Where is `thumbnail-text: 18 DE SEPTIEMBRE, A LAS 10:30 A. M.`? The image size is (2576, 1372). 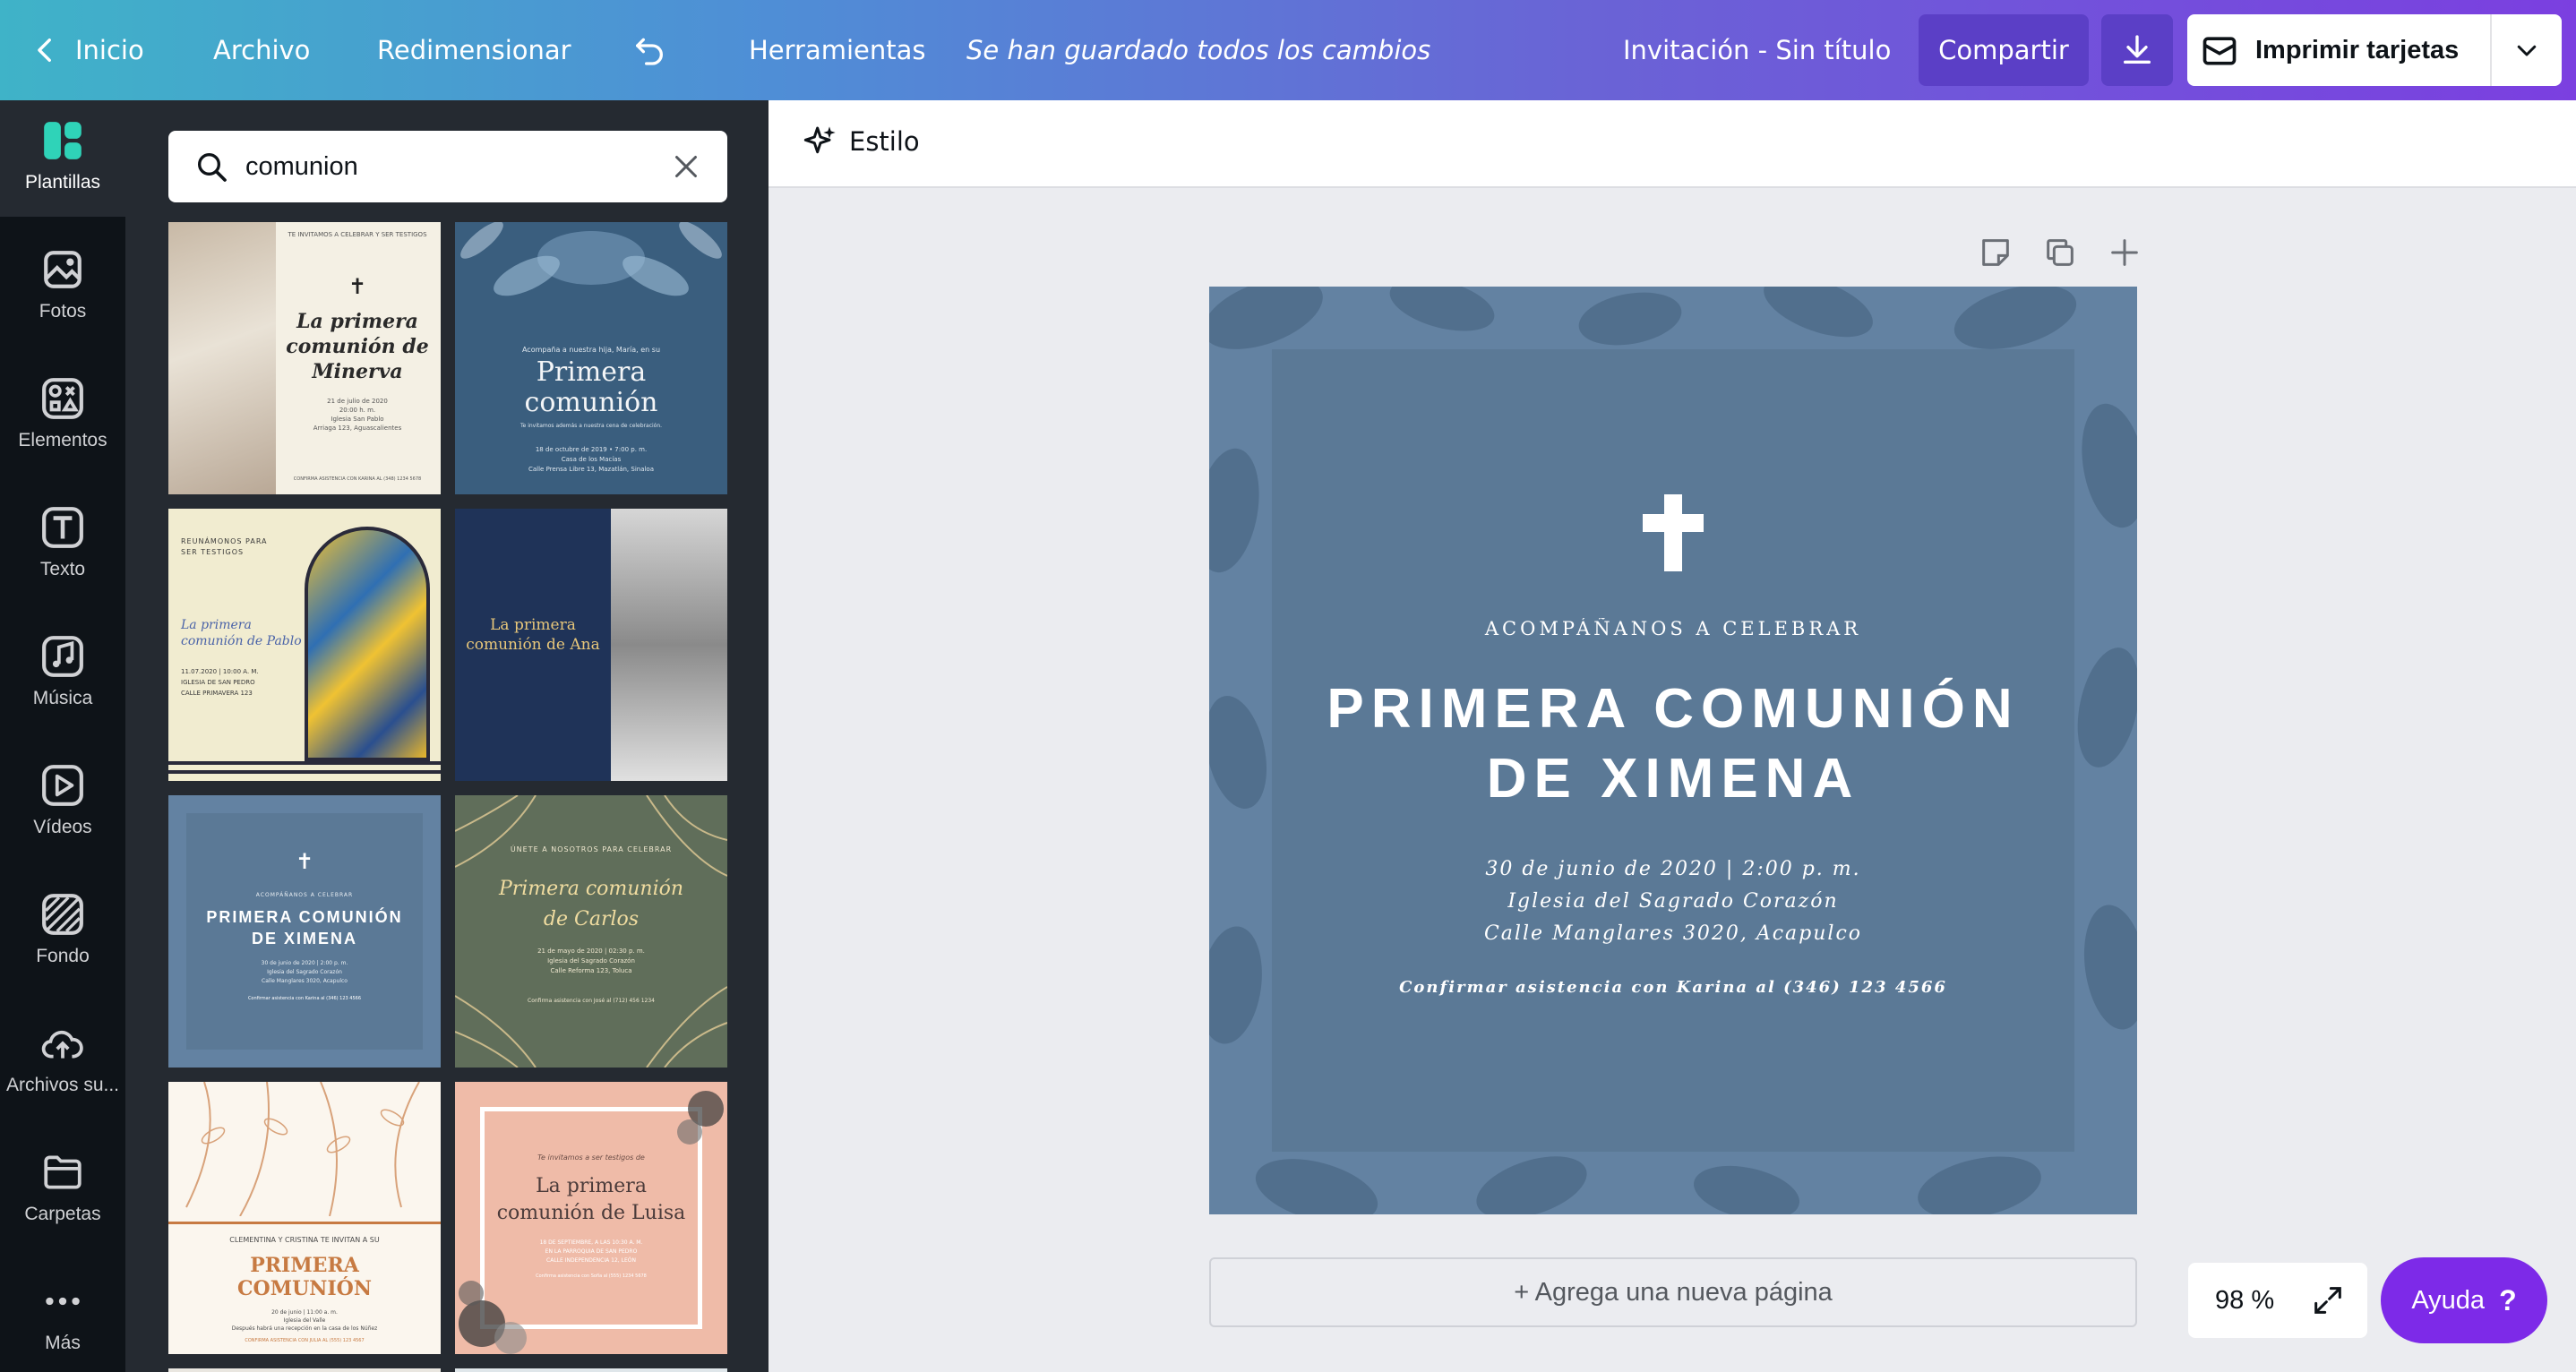
thumbnail-text: 18 DE SEPTIEMBRE, A LAS 10:30 A. M. is located at coordinates (591, 1242).